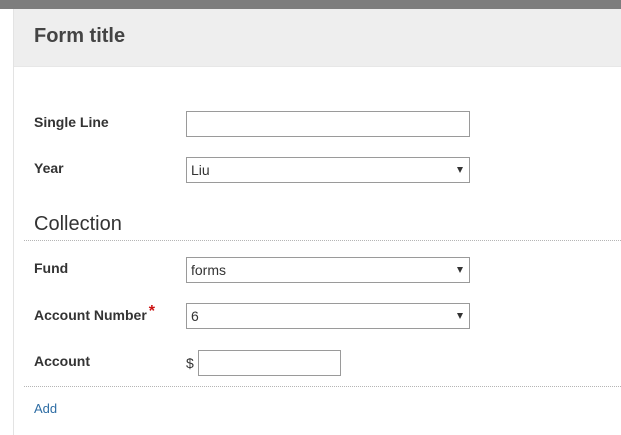 This screenshot has width=621, height=435. I want to click on account-number-select-value: 6, so click(195, 316).